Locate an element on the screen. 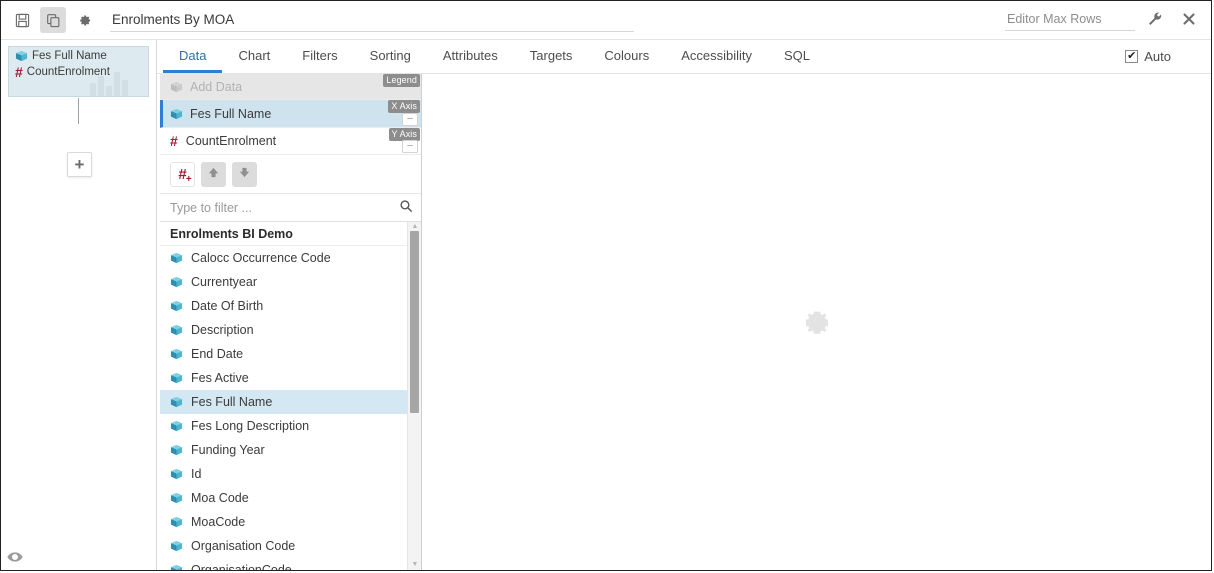 The width and height of the screenshot is (1214, 573). checkmark-icon: ✔ is located at coordinates (1132, 56).